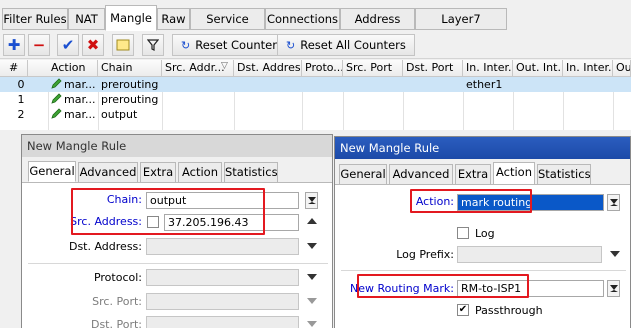 This screenshot has height=328, width=631. Describe the element at coordinates (222, 301) in the screenshot. I see `src-port-field` at that location.